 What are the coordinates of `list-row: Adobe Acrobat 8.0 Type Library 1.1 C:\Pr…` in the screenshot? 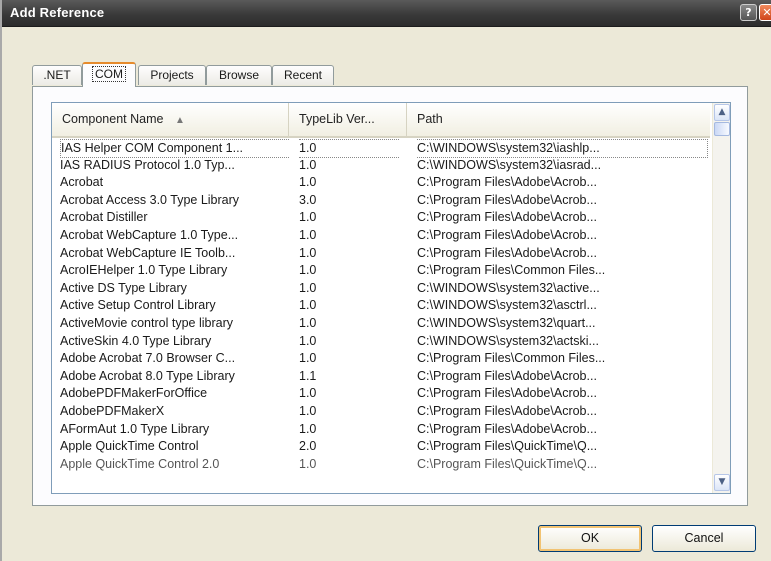 It's located at (381, 377).